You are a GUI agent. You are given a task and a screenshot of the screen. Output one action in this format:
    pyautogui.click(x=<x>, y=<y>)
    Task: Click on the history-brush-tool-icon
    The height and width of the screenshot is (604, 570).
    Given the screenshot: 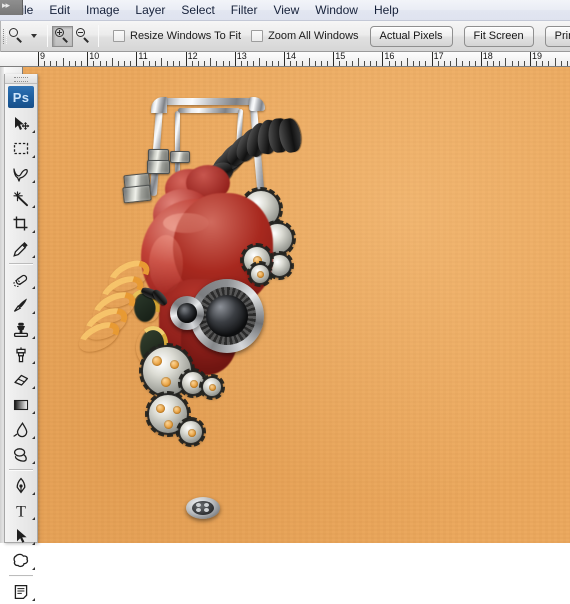 What is the action you would take?
    pyautogui.click(x=21, y=354)
    